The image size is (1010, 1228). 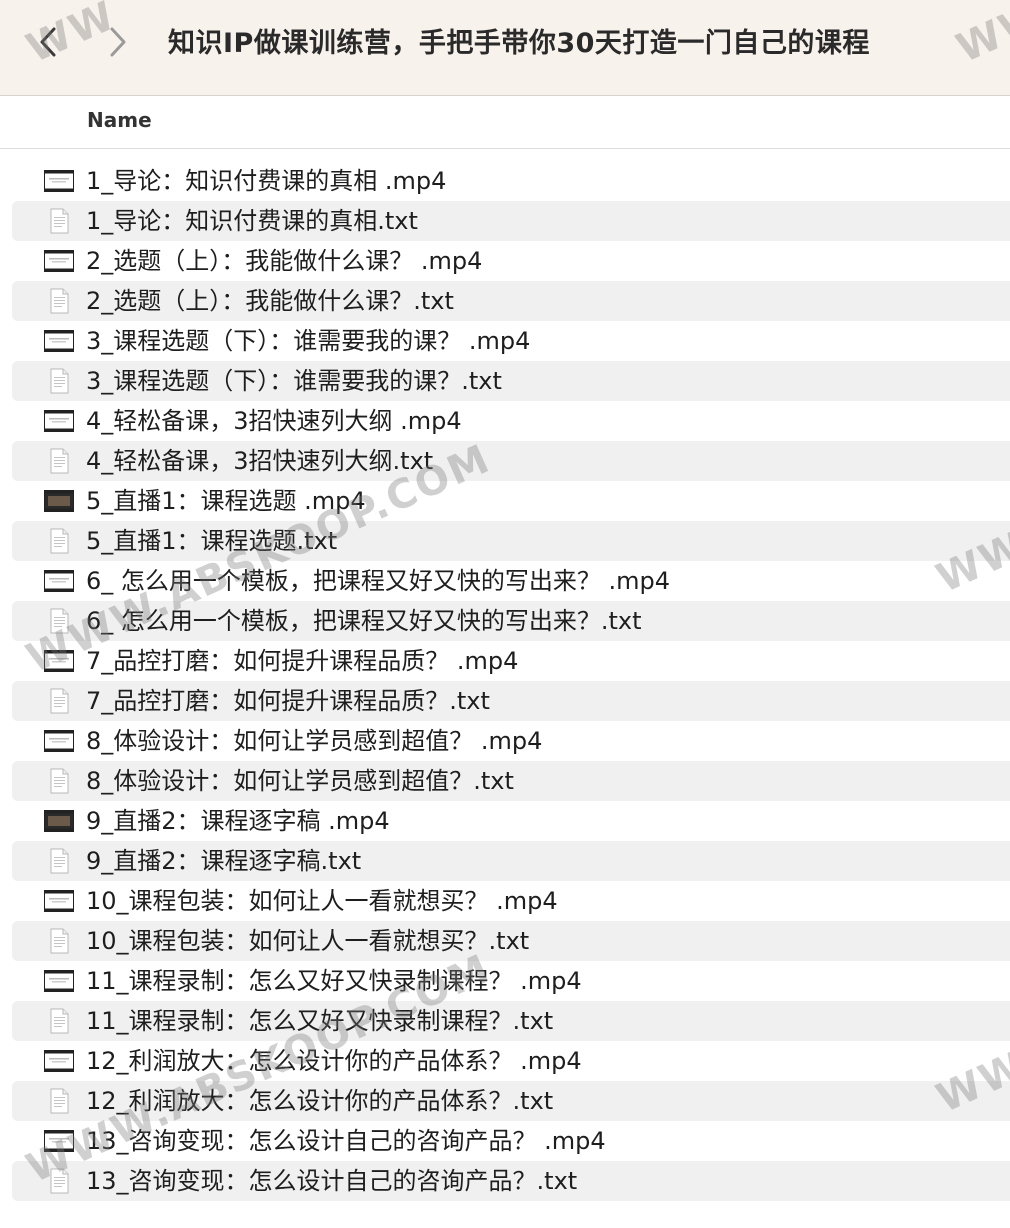 I want to click on file-name: 5_直播1：课程选题 .mp4, so click(x=226, y=501).